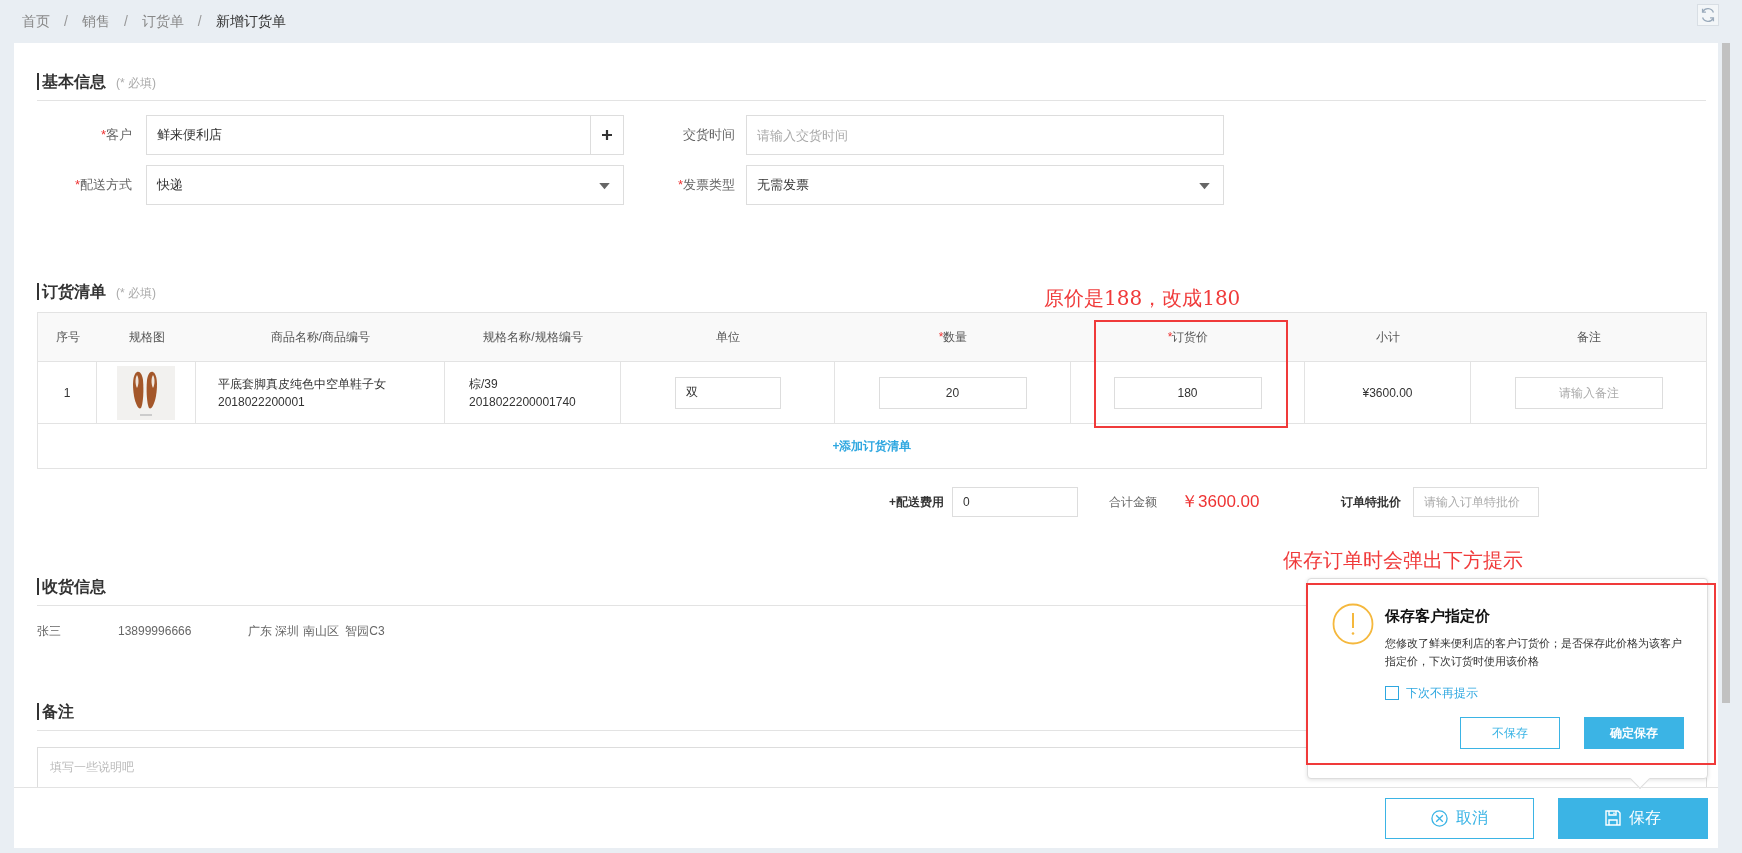 Image resolution: width=1742 pixels, height=853 pixels. What do you see at coordinates (155, 631) in the screenshot?
I see `phone-number: 13899996666` at bounding box center [155, 631].